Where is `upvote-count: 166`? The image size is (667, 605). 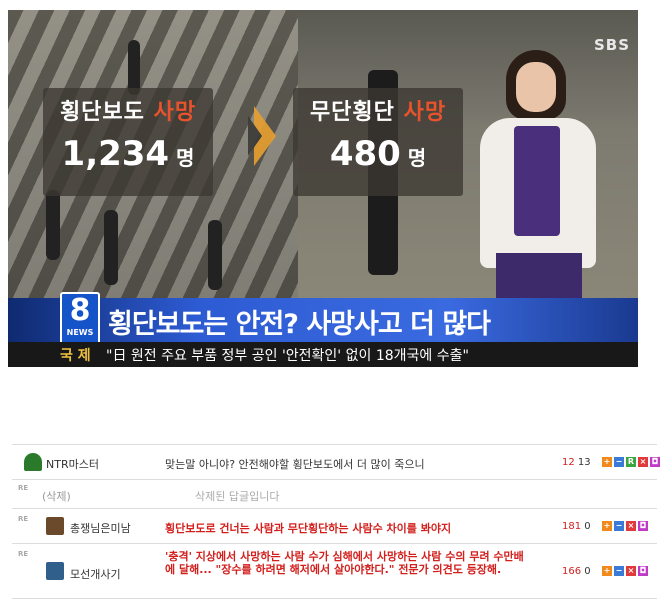
upvote-count: 166 is located at coordinates (572, 571).